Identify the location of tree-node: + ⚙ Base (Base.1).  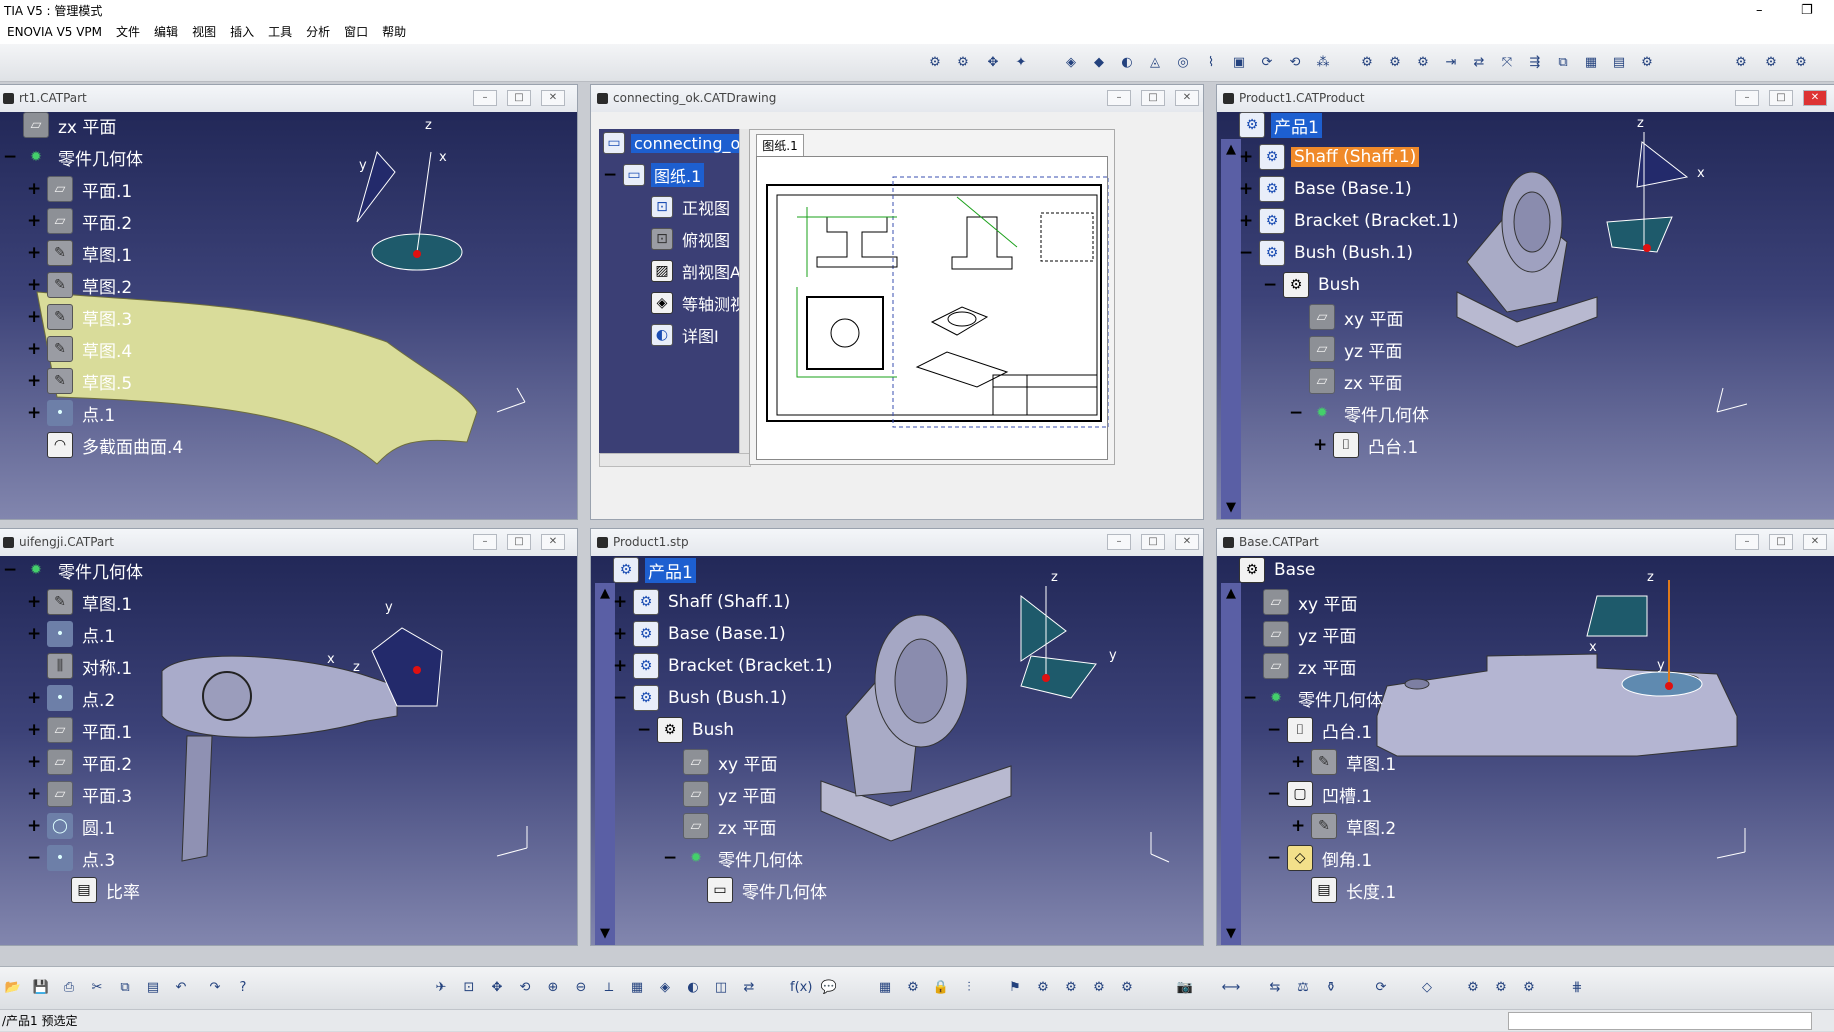
(701, 634).